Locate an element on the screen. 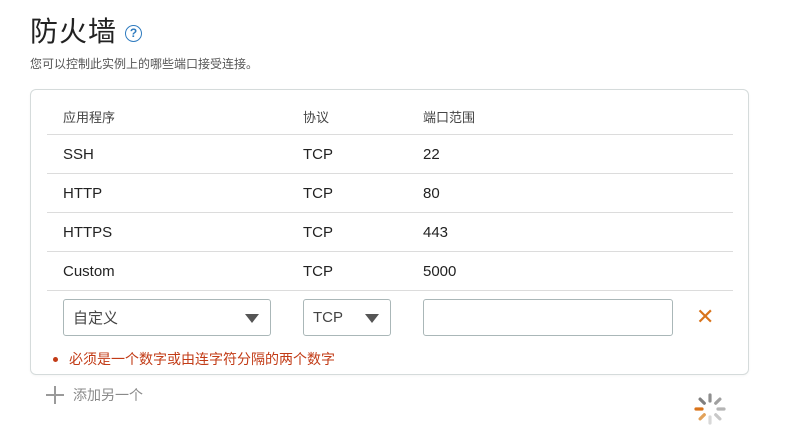  column-header-application: 应用程序 is located at coordinates (89, 117).